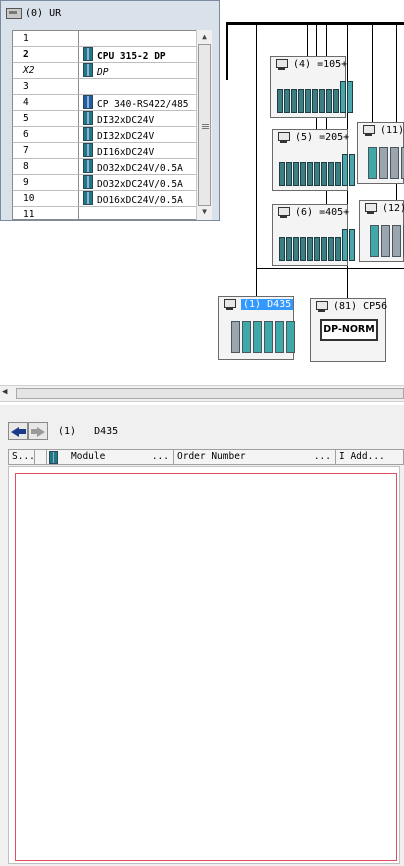 This screenshot has width=404, height=866. I want to click on slot-number: 9, so click(46, 182).